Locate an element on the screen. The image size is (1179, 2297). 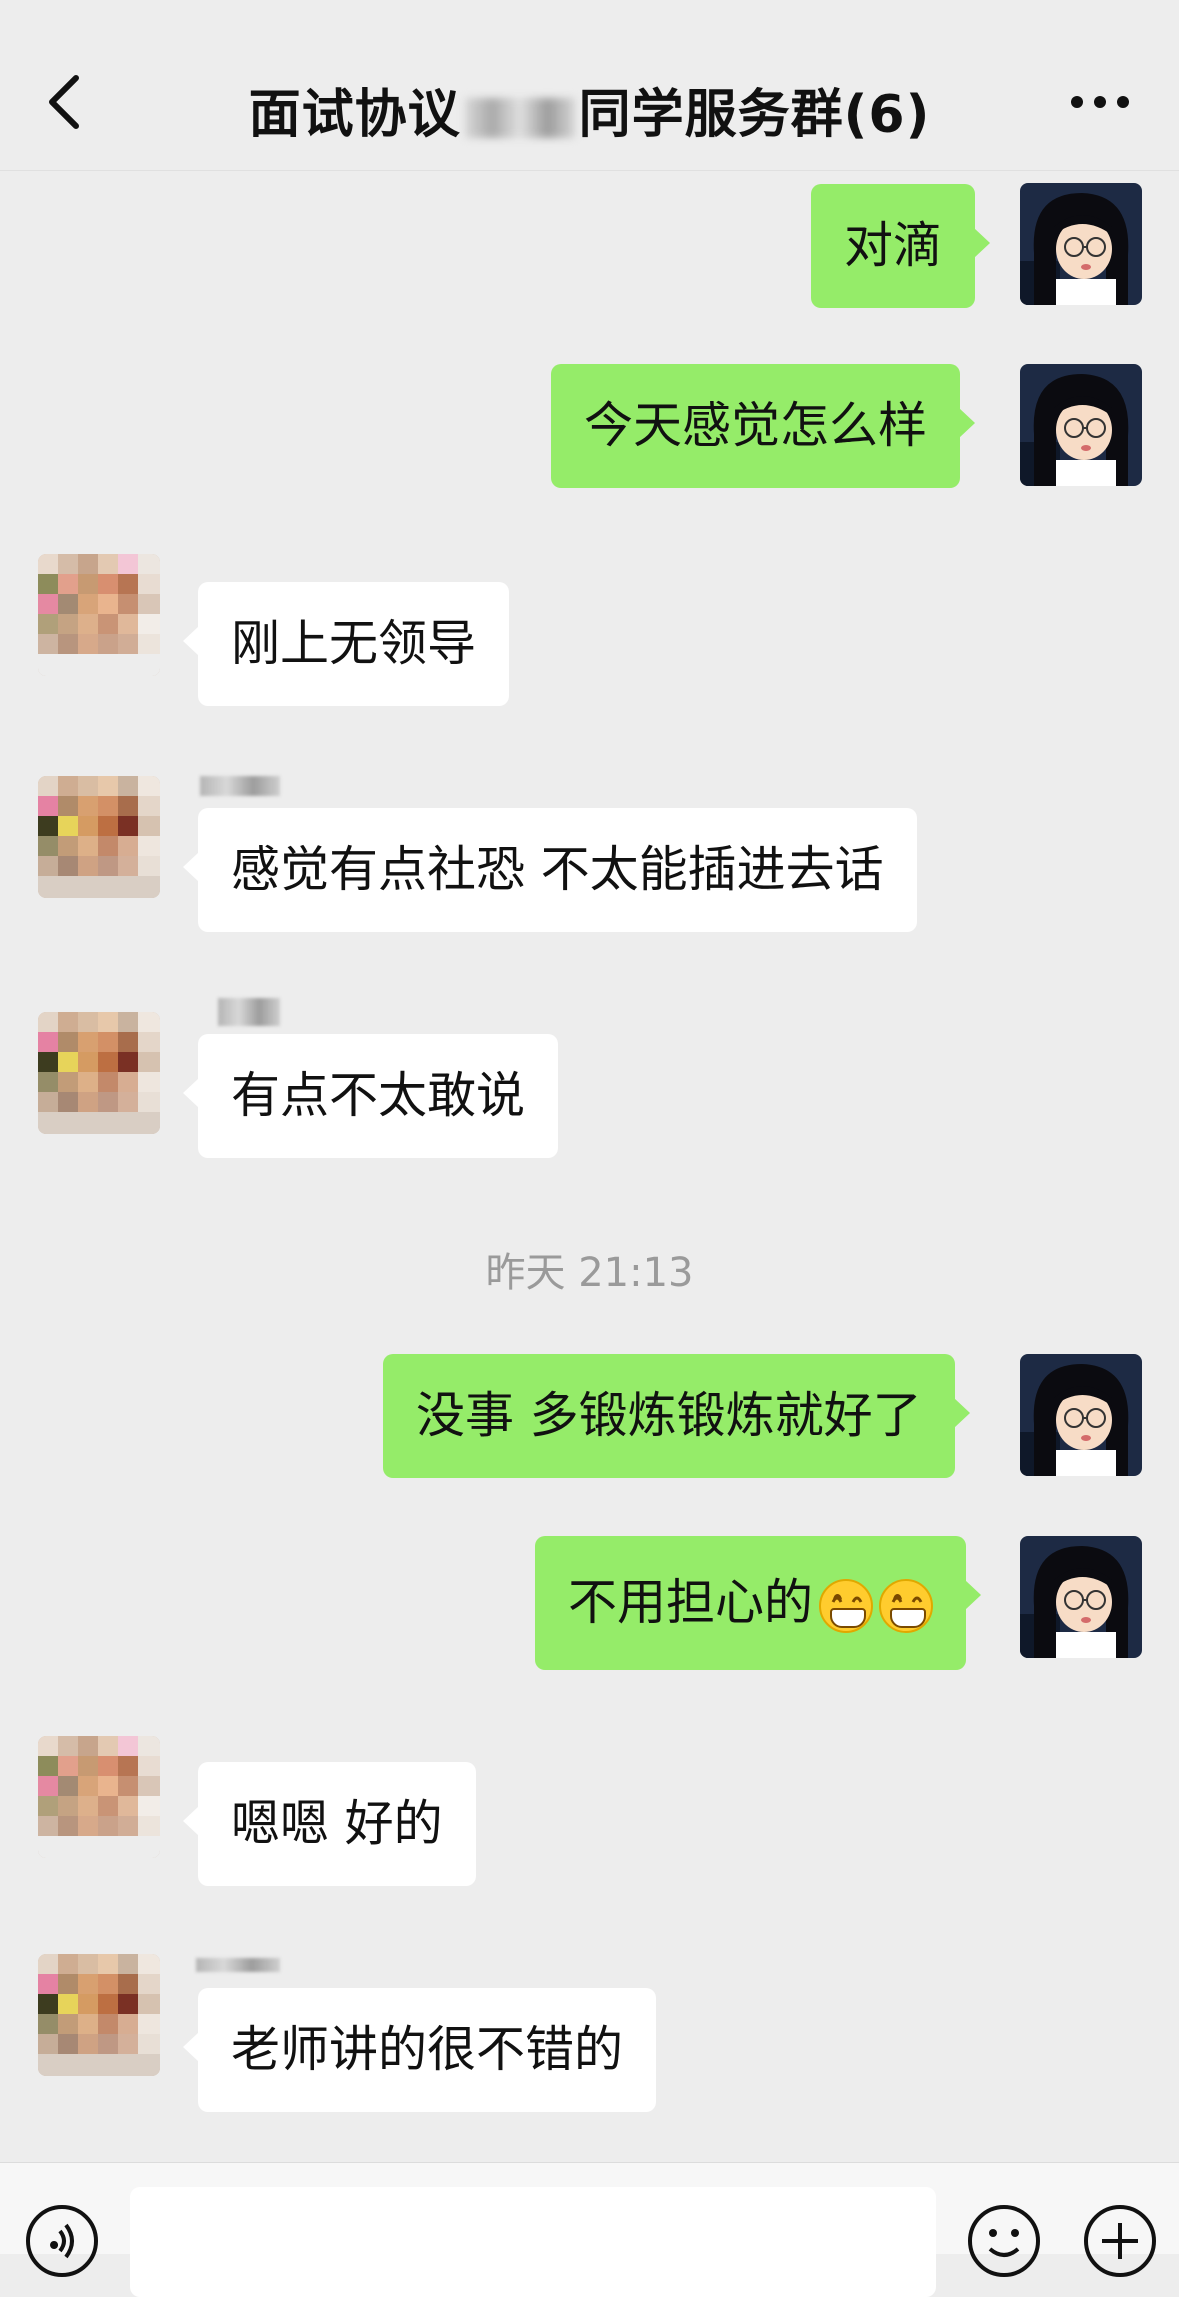
chat-input-bar is located at coordinates (589, 2229).